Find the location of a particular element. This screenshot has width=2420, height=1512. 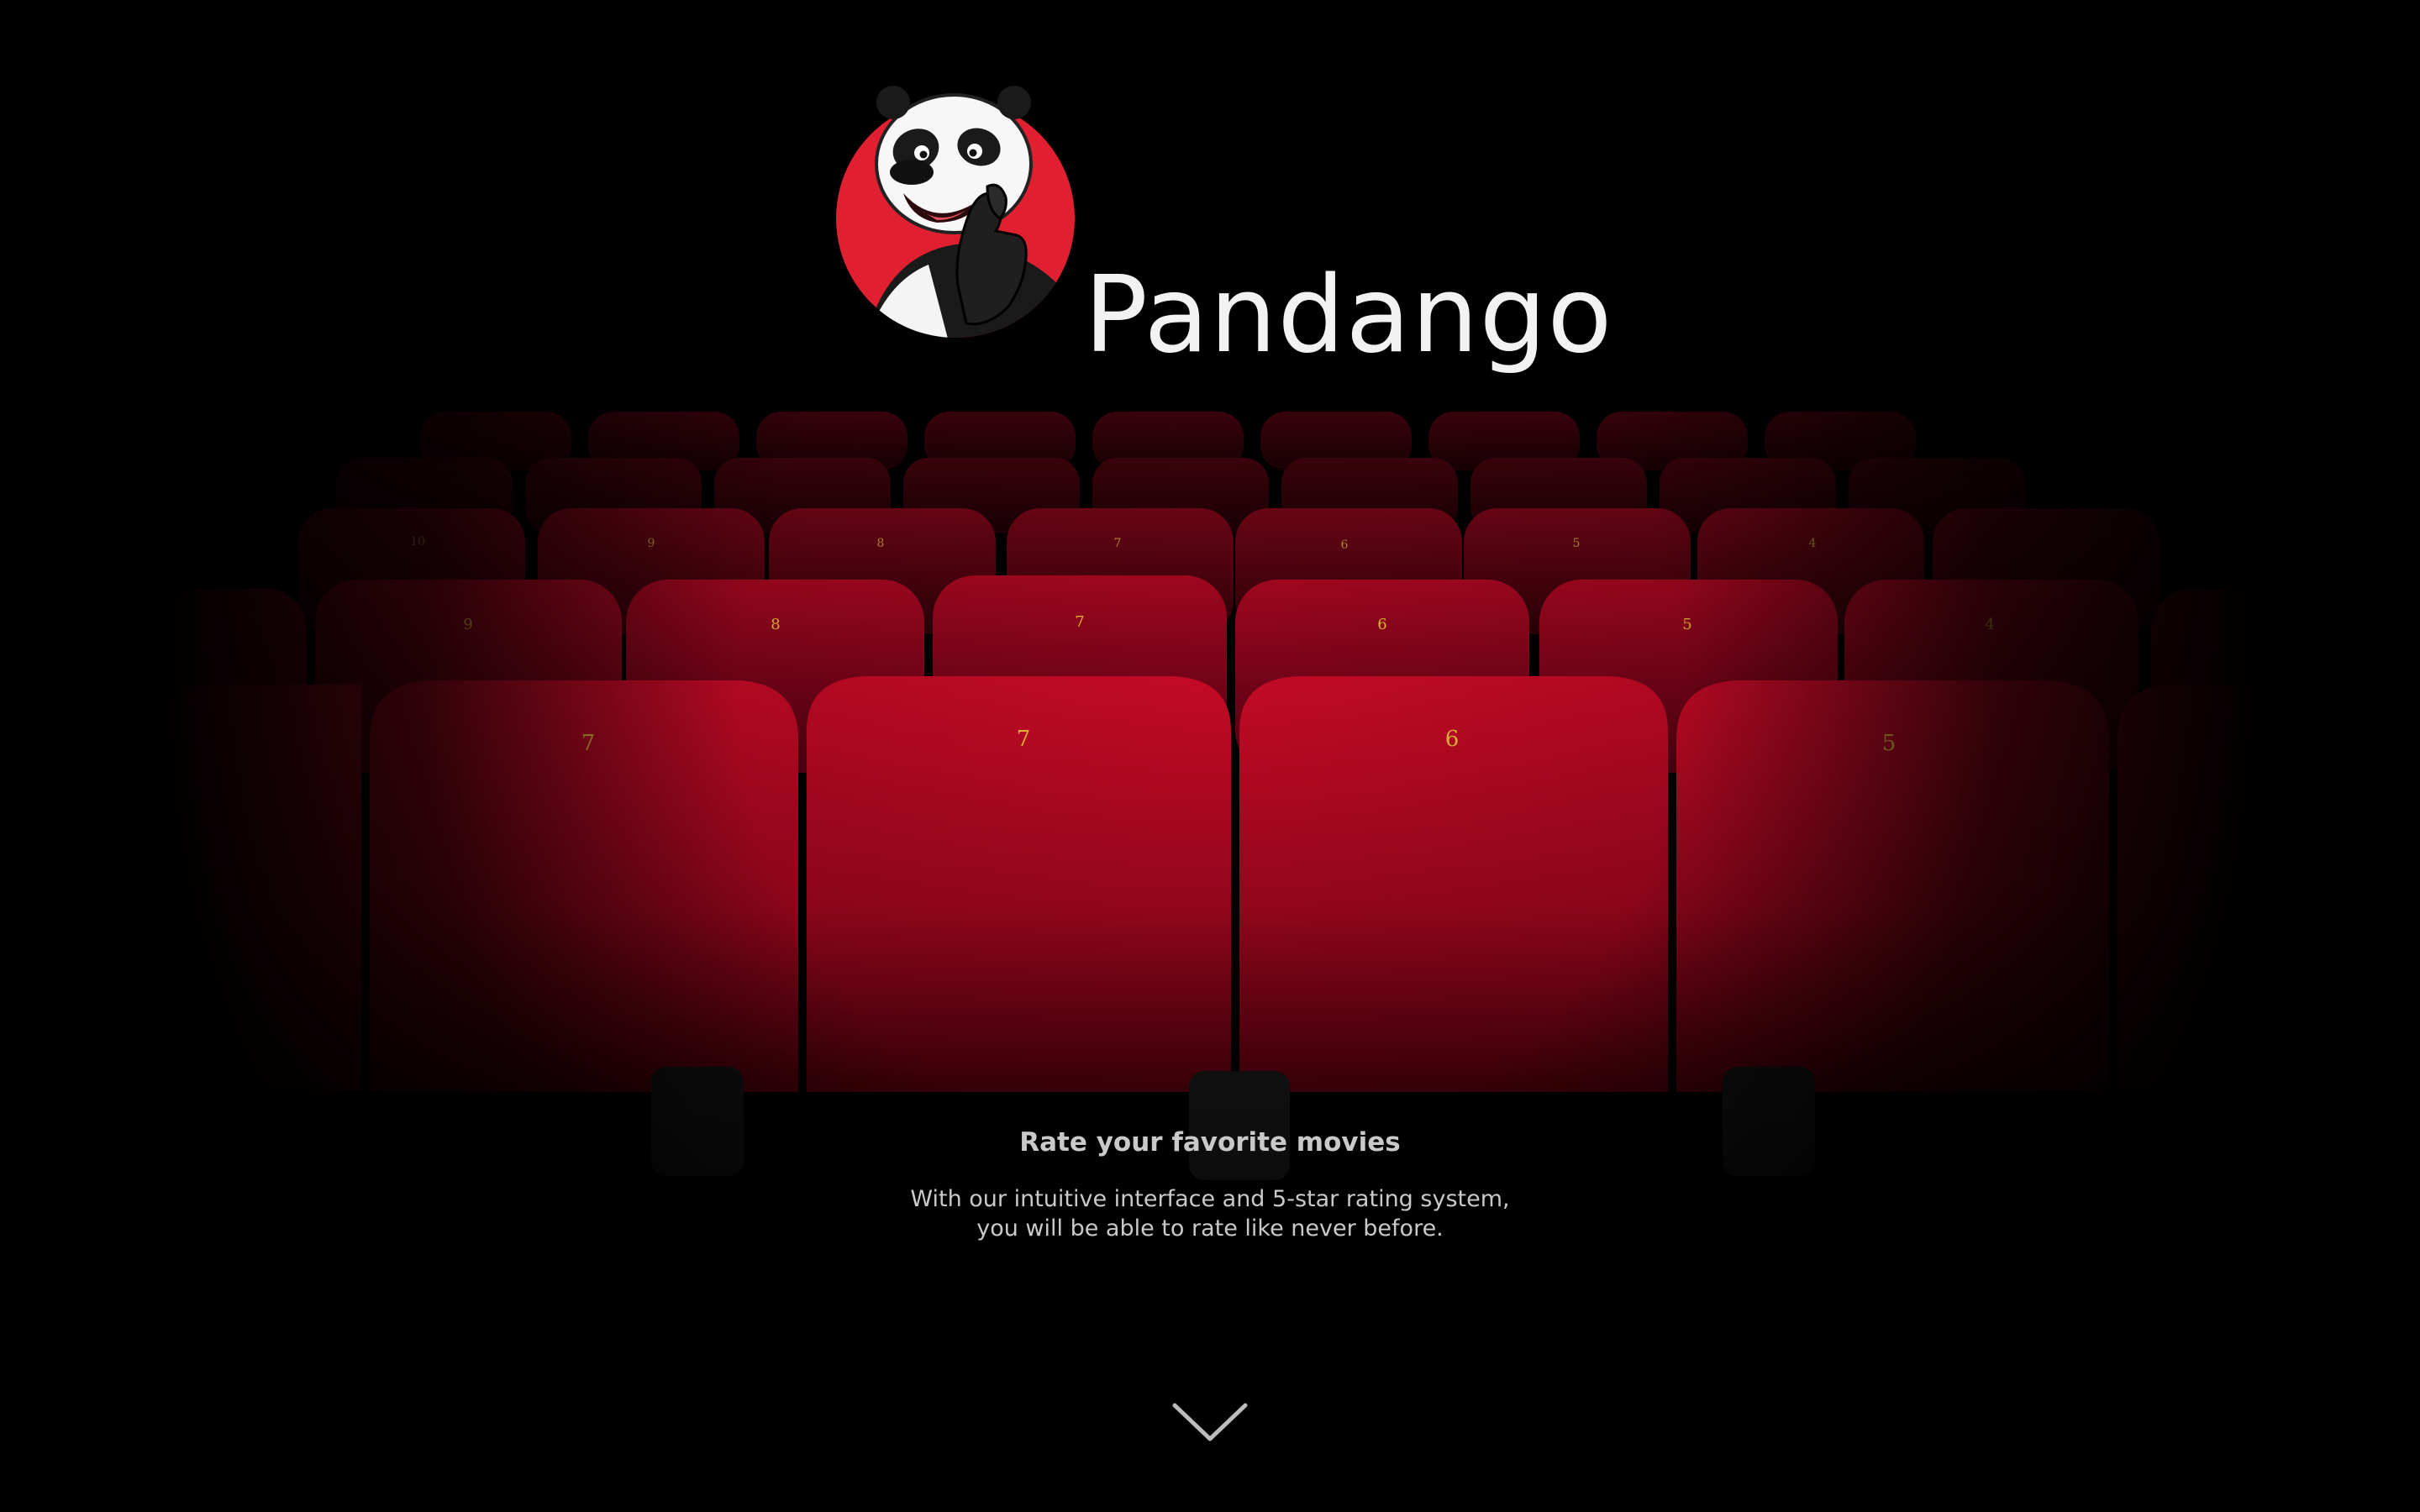

tagline-title: Rate your favorite movies is located at coordinates (1210, 1142).